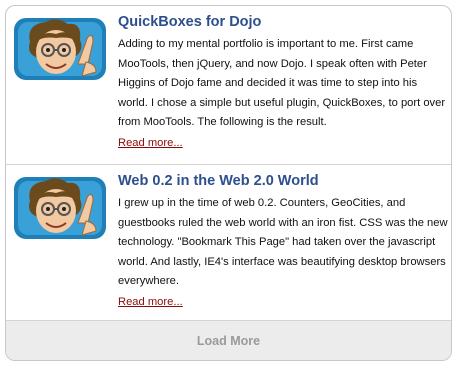 The width and height of the screenshot is (459, 366). What do you see at coordinates (228, 340) in the screenshot?
I see `load-more-button: Load More` at bounding box center [228, 340].